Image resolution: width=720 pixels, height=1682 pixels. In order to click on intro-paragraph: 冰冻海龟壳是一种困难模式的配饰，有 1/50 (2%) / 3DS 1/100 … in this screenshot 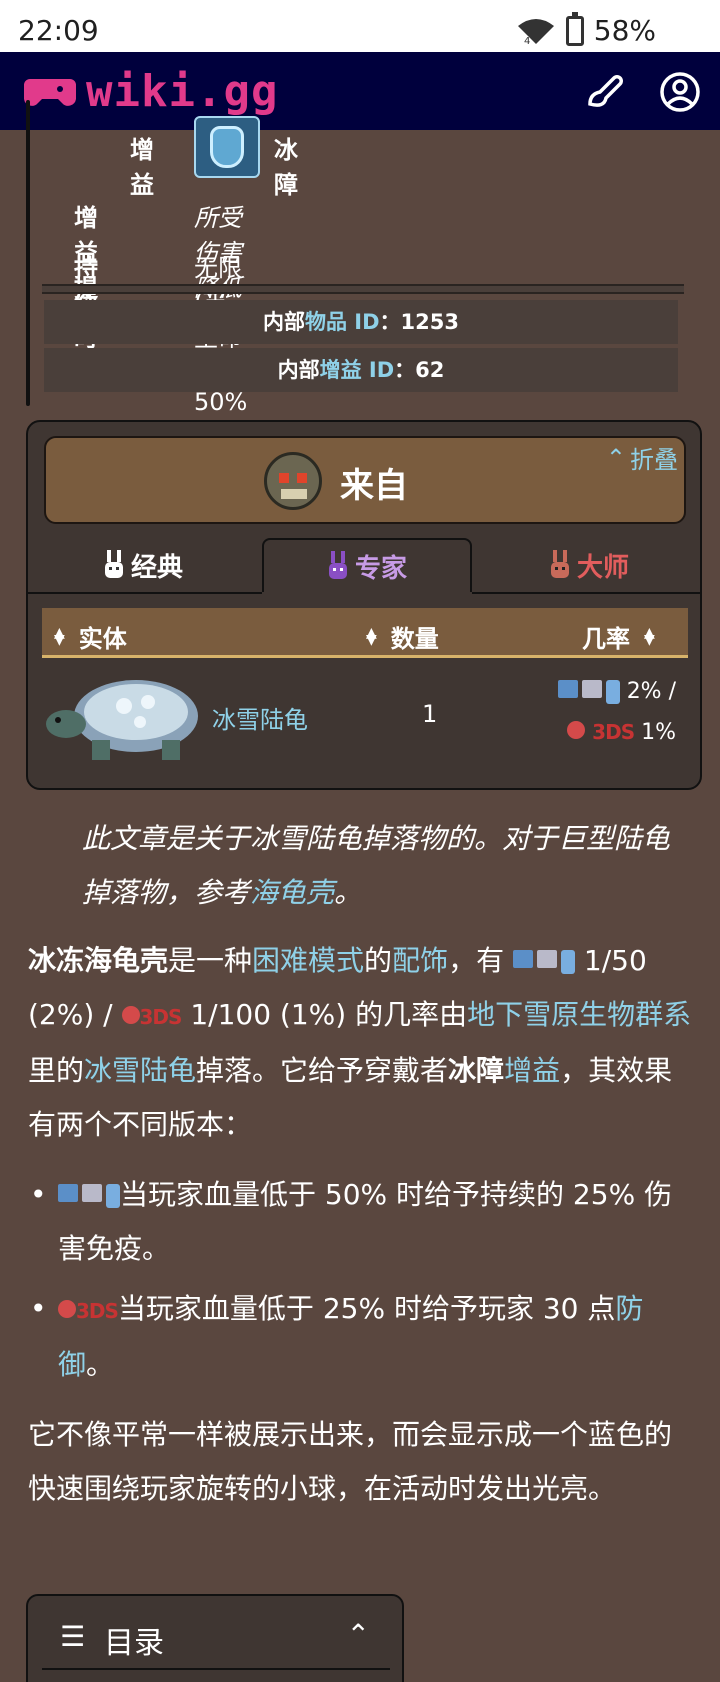, I will do `click(360, 1042)`.